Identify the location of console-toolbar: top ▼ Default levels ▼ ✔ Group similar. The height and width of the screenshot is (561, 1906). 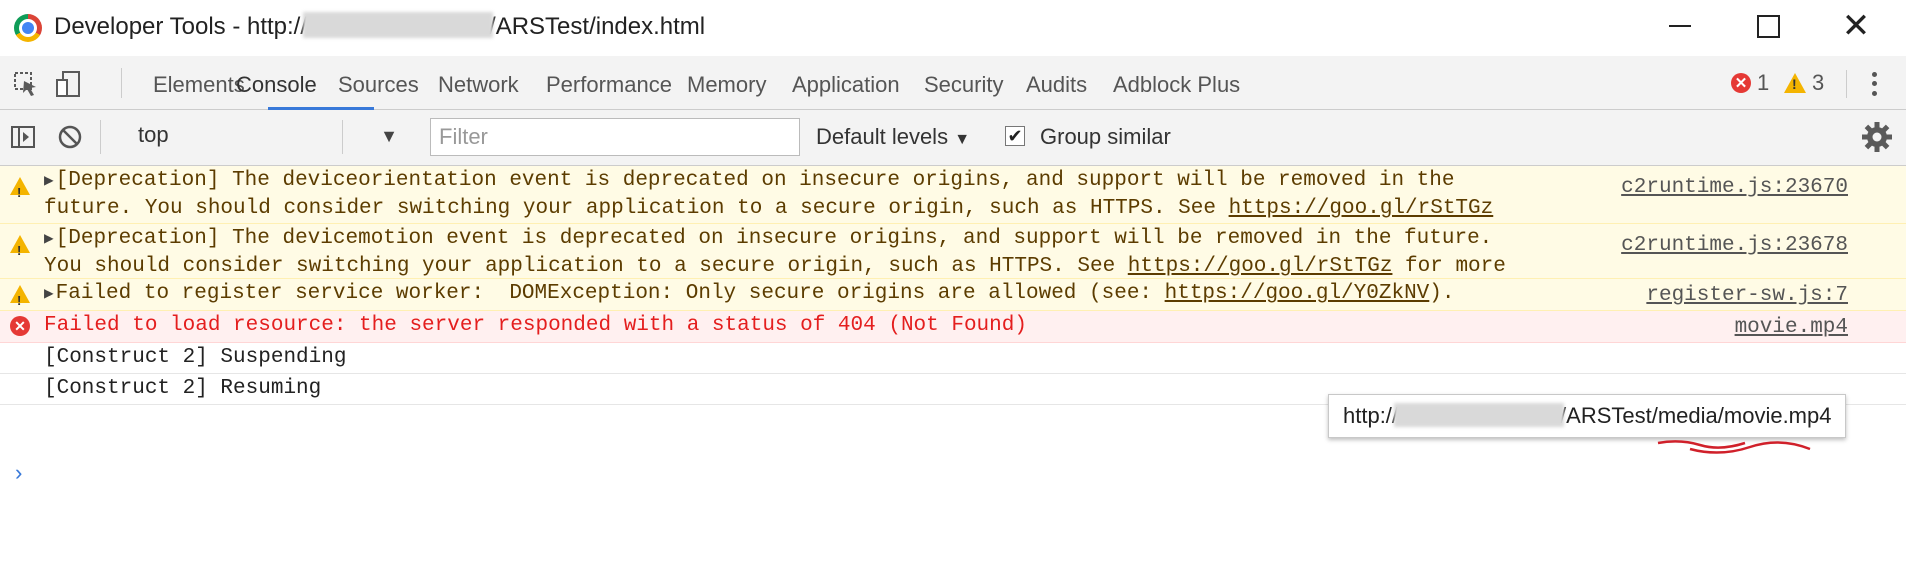
(953, 138).